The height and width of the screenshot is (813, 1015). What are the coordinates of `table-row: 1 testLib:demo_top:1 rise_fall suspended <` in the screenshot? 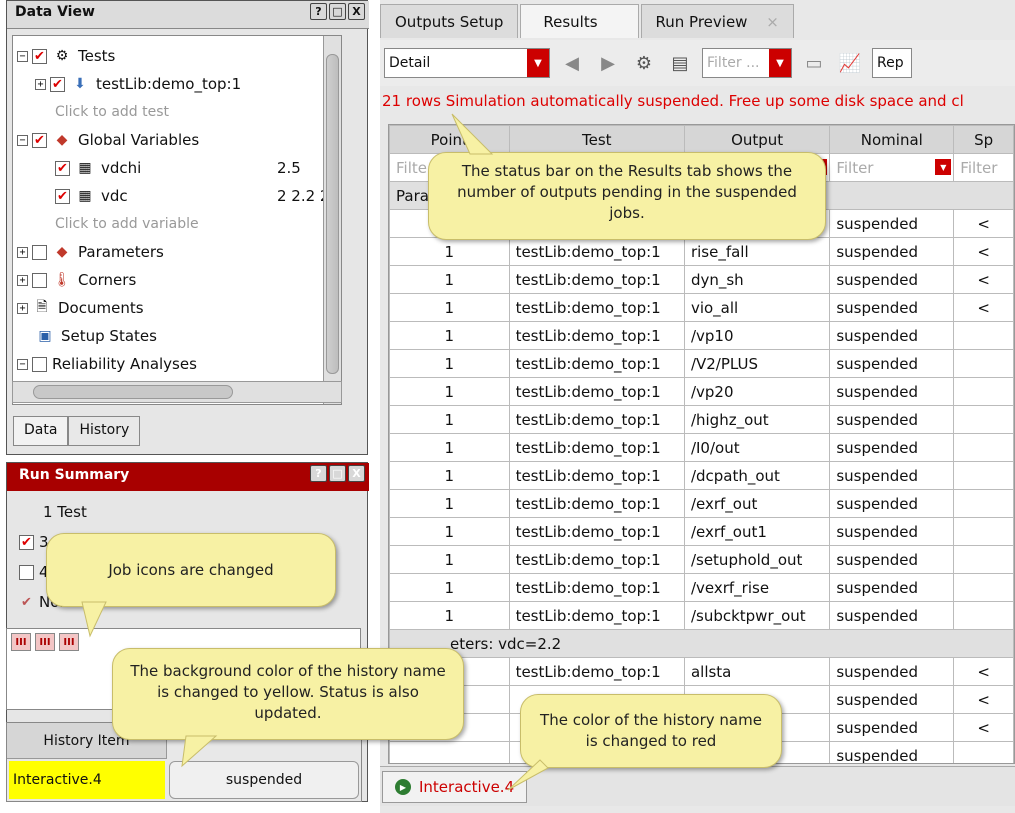 It's located at (701, 251).